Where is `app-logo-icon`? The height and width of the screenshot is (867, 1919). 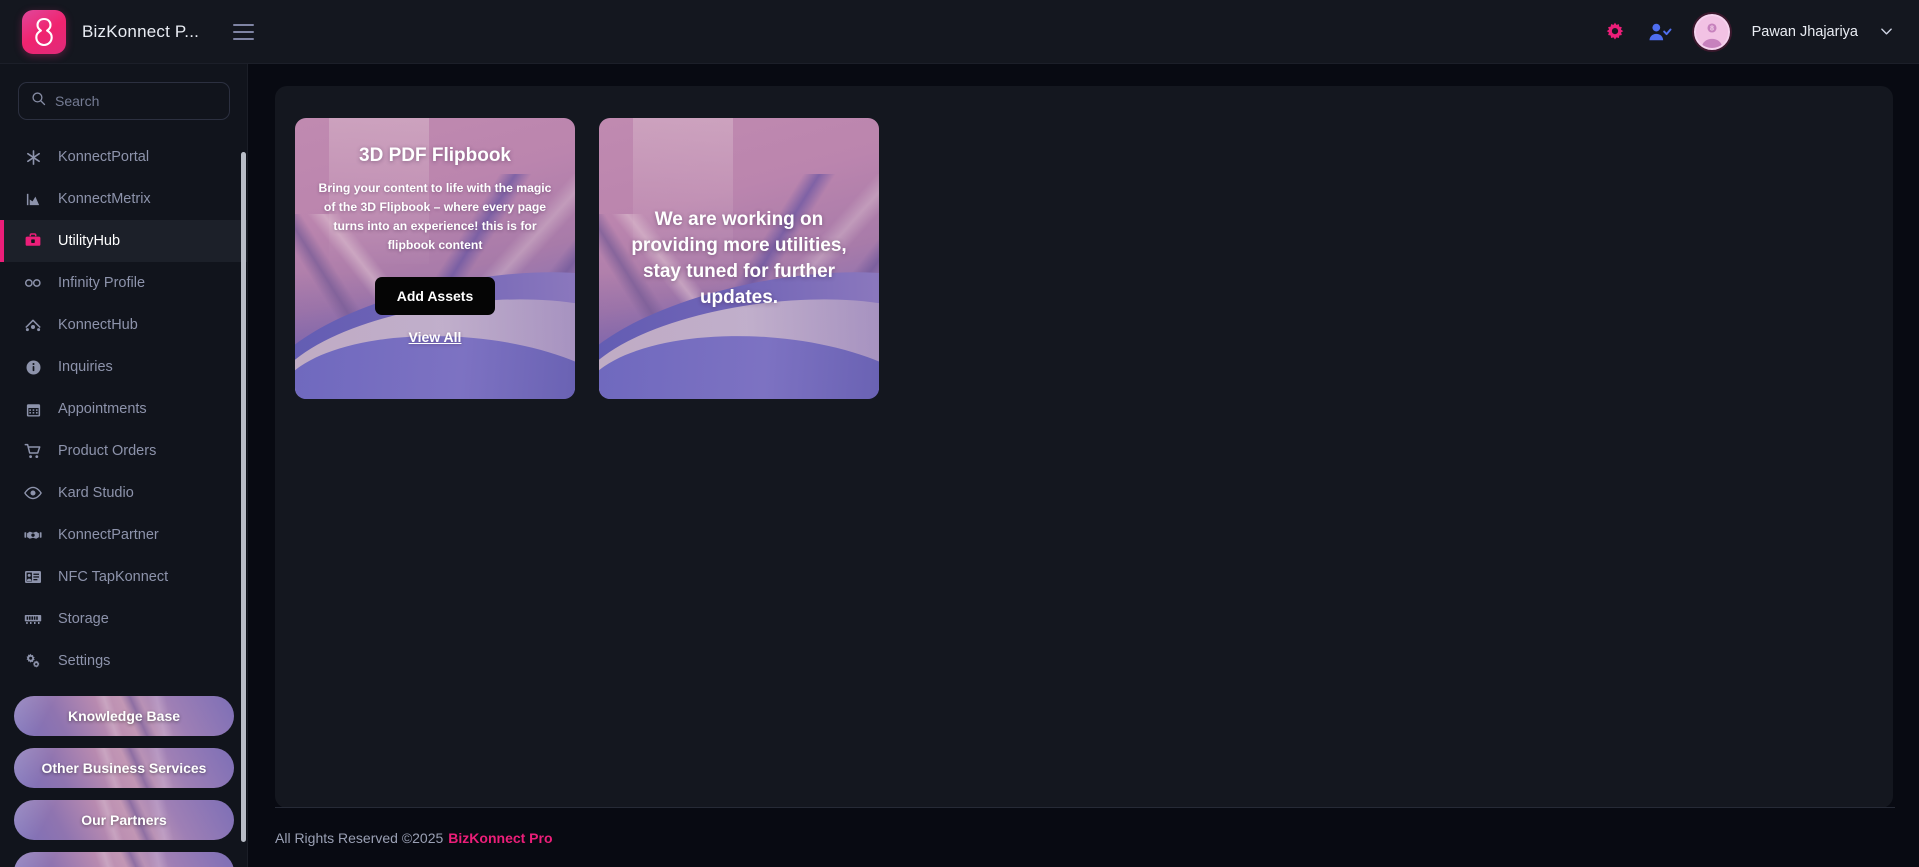
app-logo-icon is located at coordinates (44, 31).